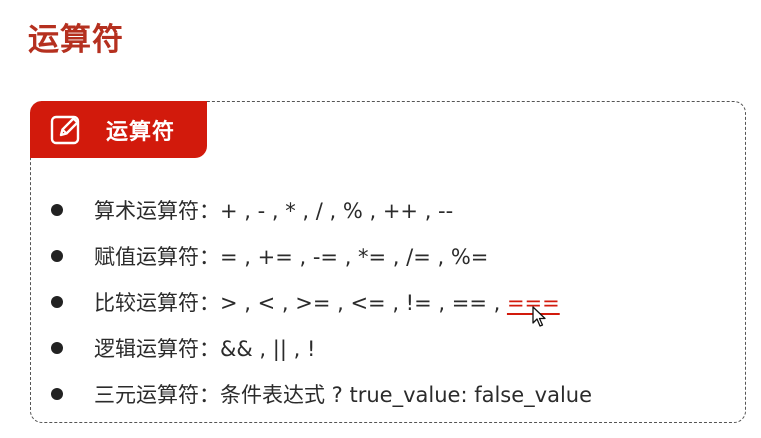 The image size is (761, 438). I want to click on card-header: 运算符, so click(118, 129).